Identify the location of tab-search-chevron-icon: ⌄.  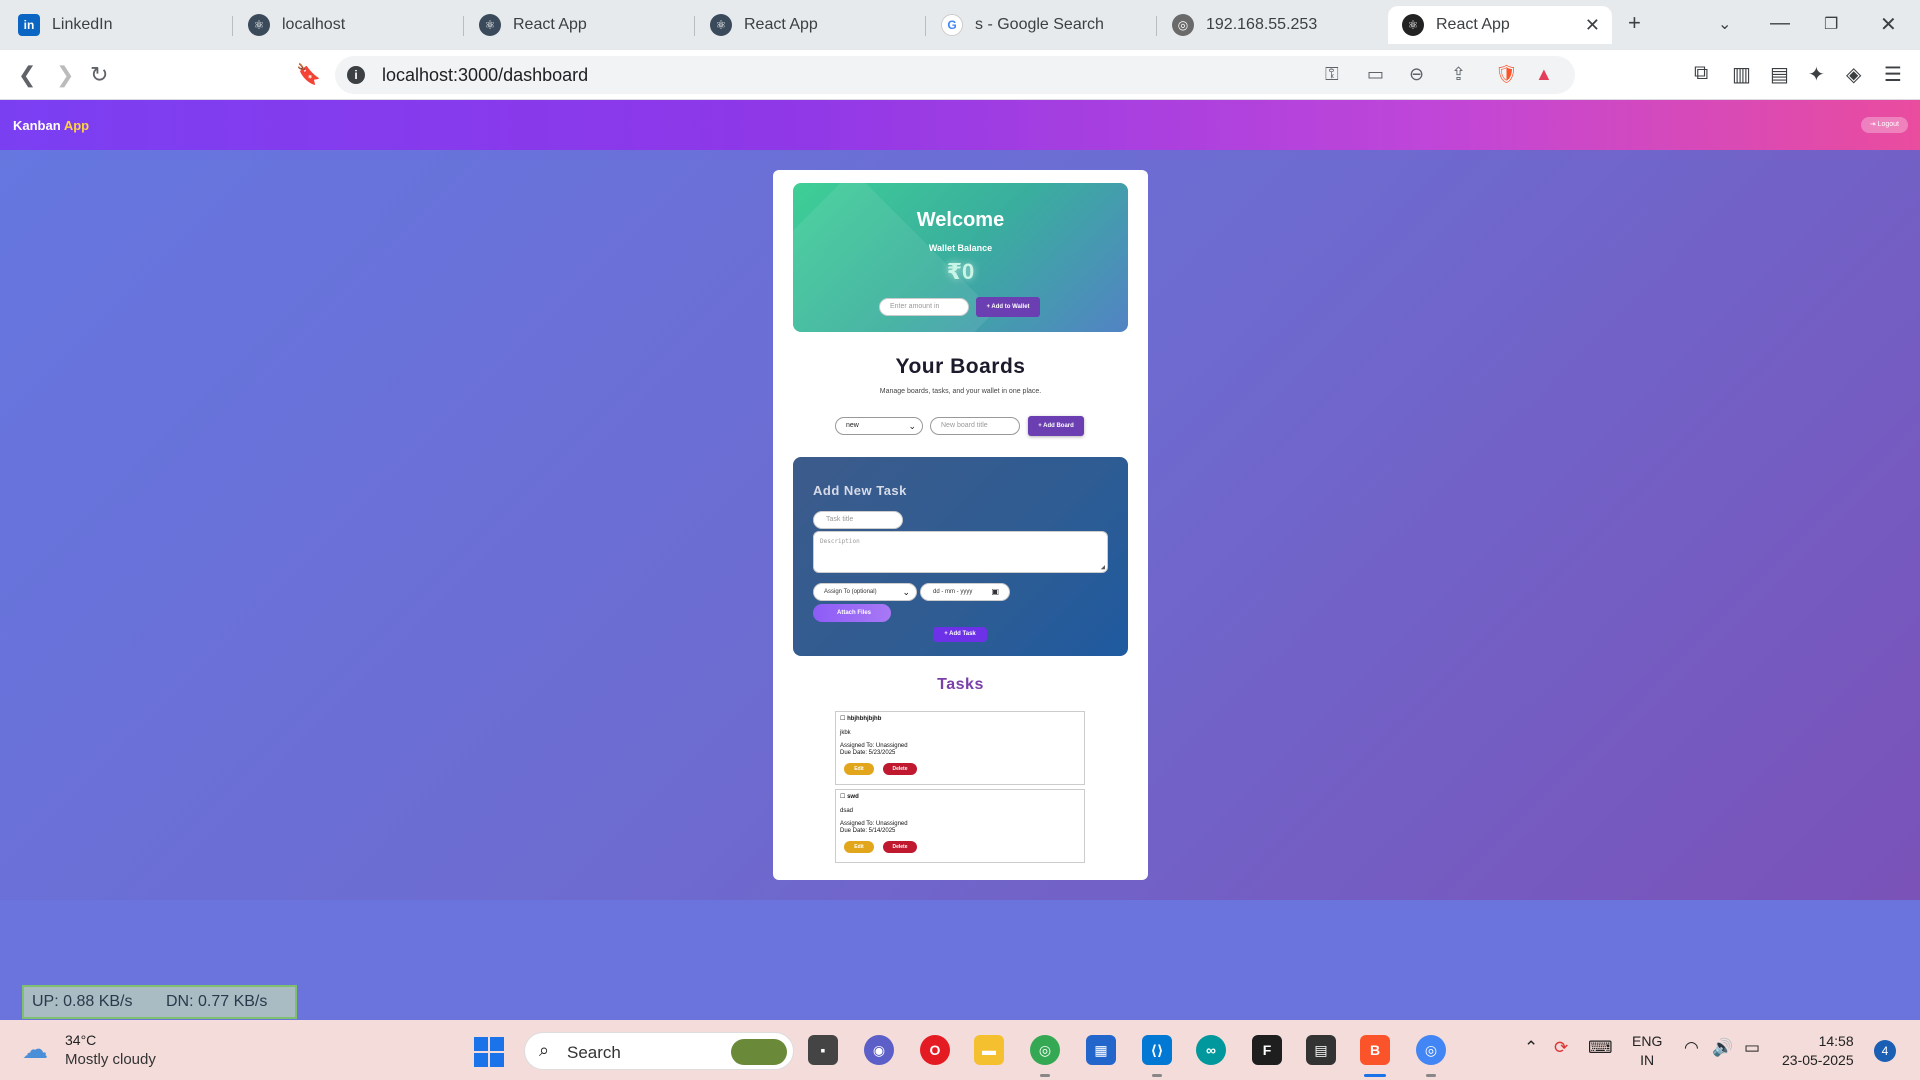
(1724, 24).